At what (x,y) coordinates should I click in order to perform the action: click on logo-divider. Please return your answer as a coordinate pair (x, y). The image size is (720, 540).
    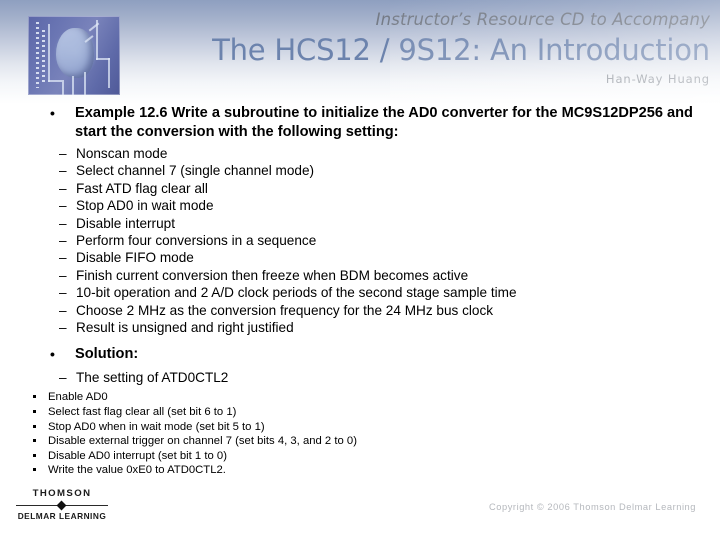
    Looking at the image, I should click on (62, 505).